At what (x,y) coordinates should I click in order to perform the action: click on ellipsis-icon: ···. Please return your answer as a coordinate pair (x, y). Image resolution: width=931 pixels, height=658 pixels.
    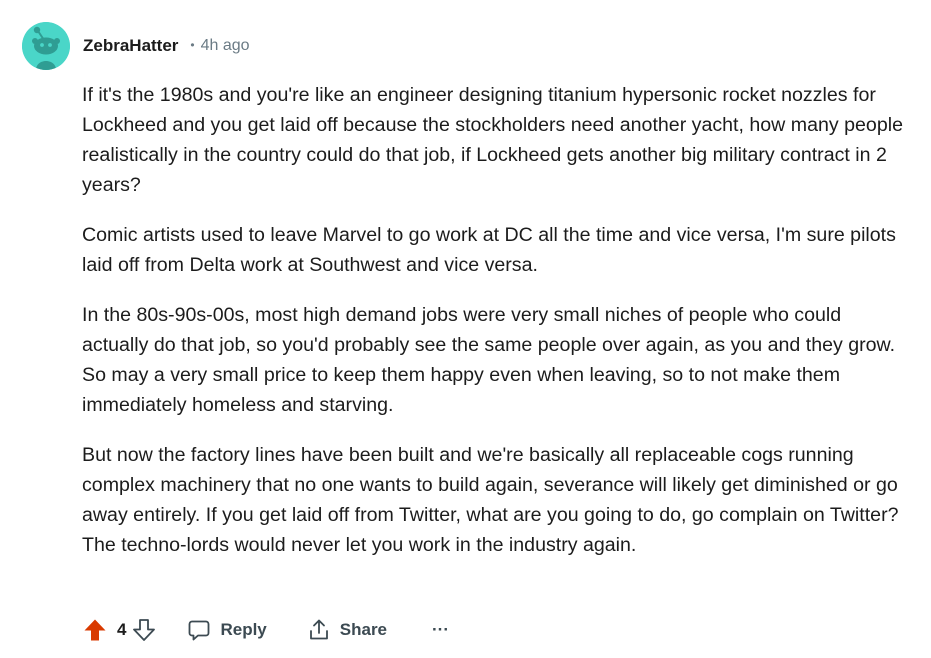
    Looking at the image, I should click on (440, 629).